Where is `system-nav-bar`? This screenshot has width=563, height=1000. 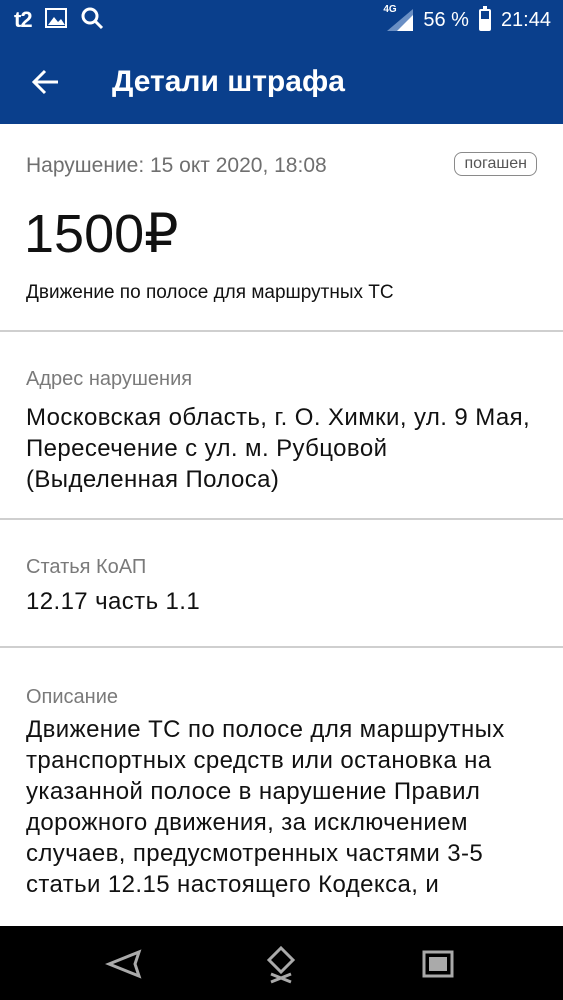 system-nav-bar is located at coordinates (281, 963).